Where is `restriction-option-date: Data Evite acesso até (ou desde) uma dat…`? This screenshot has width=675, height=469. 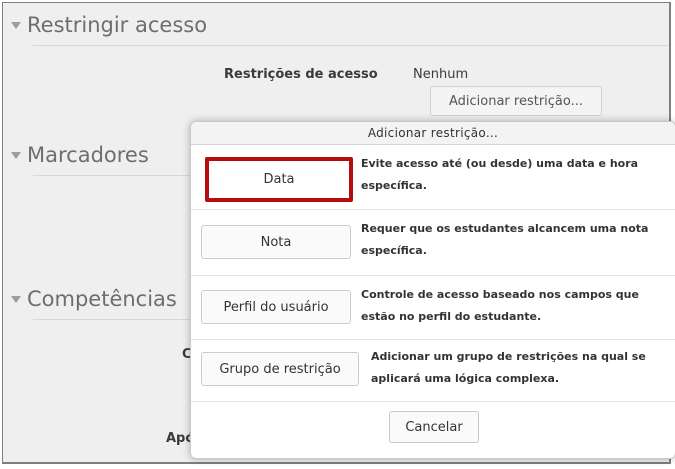
restriction-option-date: Data Evite acesso até (ou desde) uma dat… is located at coordinates (433, 177).